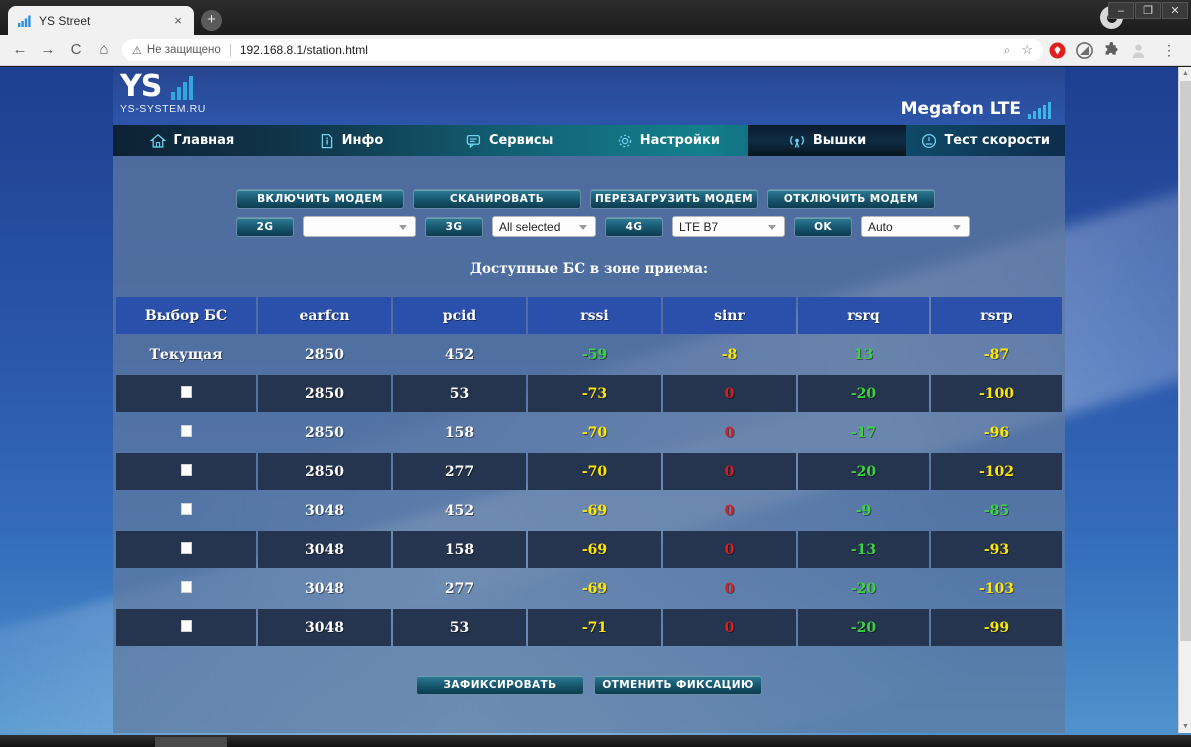 This screenshot has width=1191, height=747. What do you see at coordinates (1040, 110) in the screenshot?
I see `brand-signal-bars-icon` at bounding box center [1040, 110].